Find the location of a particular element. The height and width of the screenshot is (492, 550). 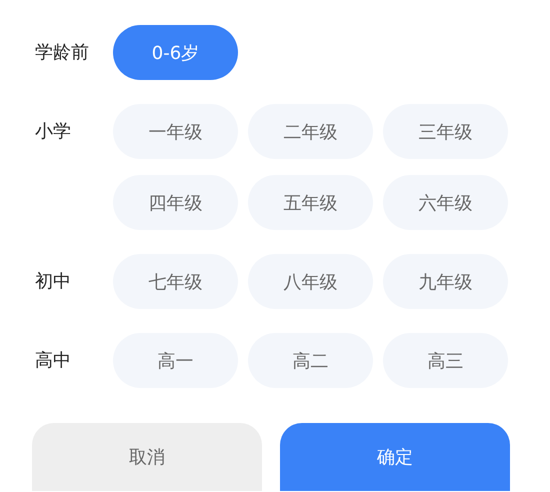

grade-option: 七年级 is located at coordinates (175, 281).